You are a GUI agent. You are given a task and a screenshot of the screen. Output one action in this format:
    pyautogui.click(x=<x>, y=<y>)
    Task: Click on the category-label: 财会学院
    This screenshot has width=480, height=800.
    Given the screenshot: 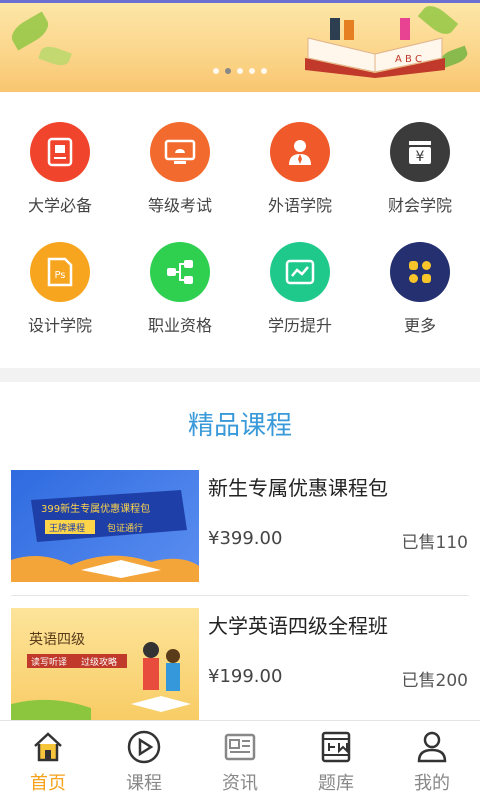 What is the action you would take?
    pyautogui.click(x=419, y=205)
    